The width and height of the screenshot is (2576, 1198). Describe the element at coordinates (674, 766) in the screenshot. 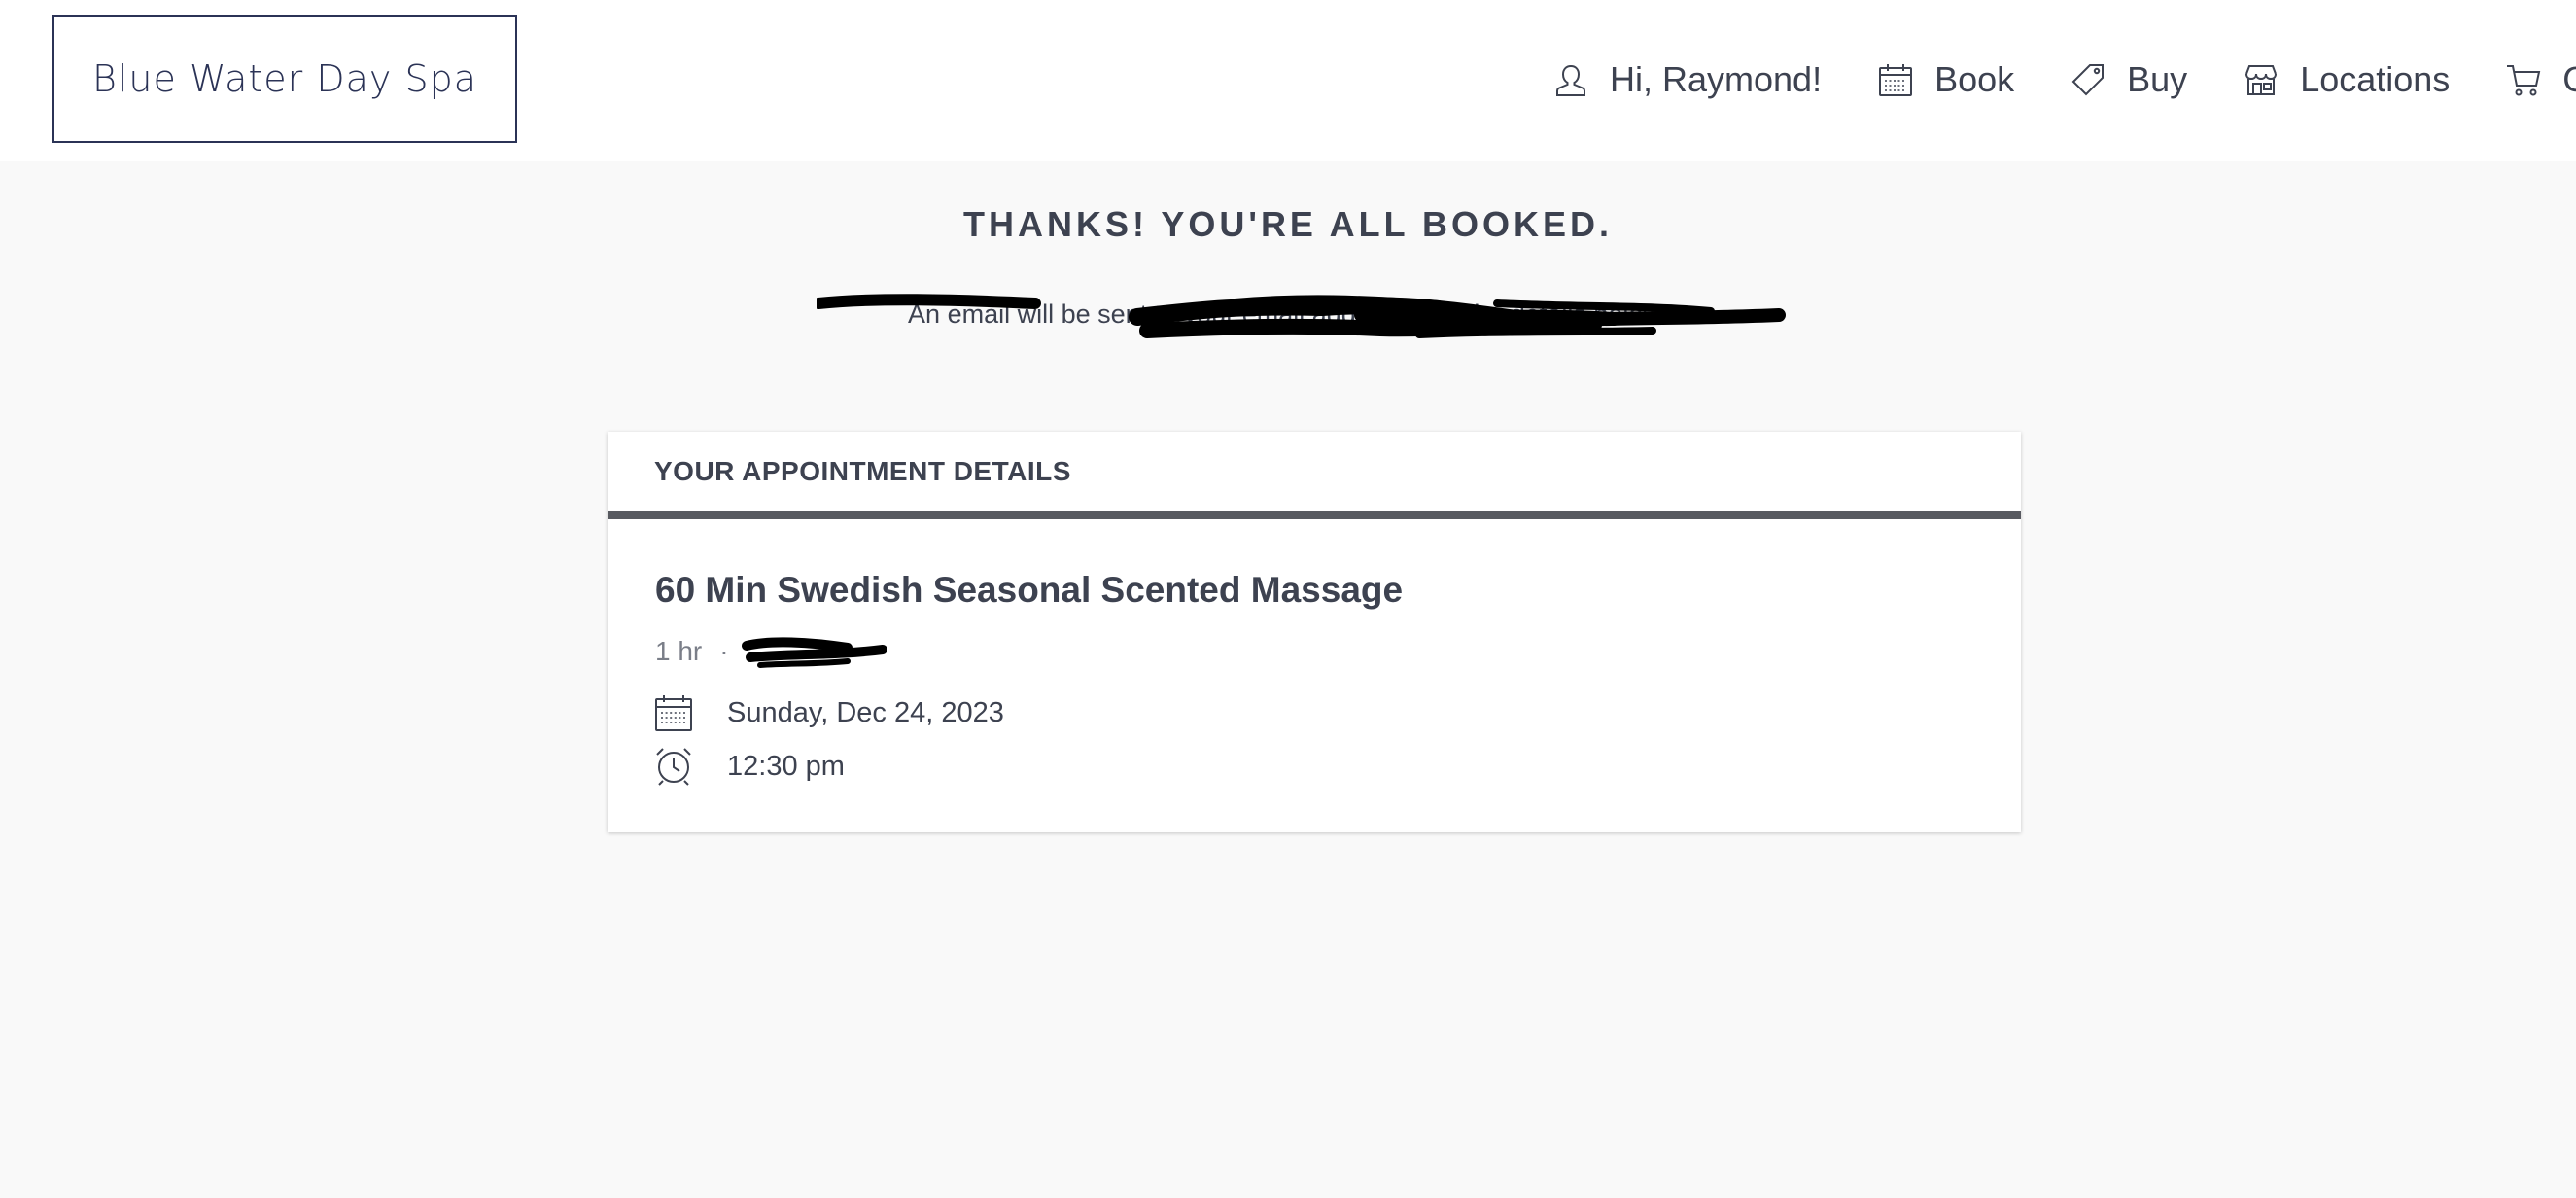

I see `alarm-clock-icon` at that location.